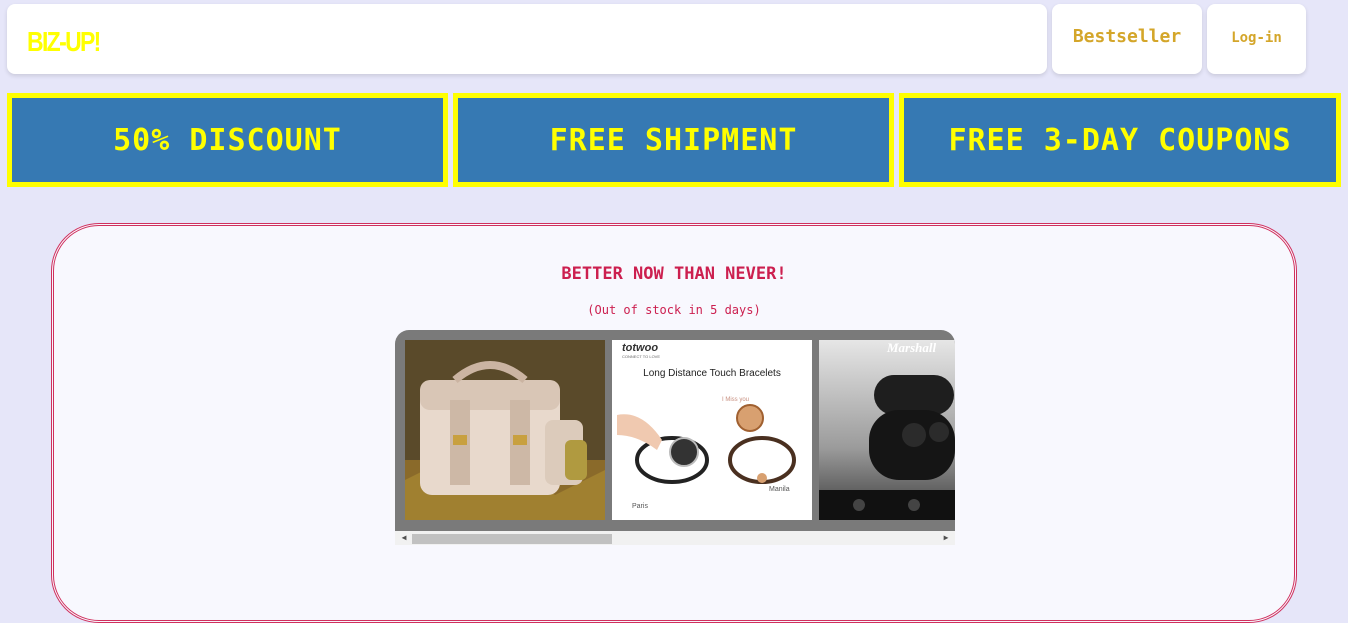 The height and width of the screenshot is (623, 1348). What do you see at coordinates (404, 537) in the screenshot?
I see `scroll-left-arrow-icon: ◀` at bounding box center [404, 537].